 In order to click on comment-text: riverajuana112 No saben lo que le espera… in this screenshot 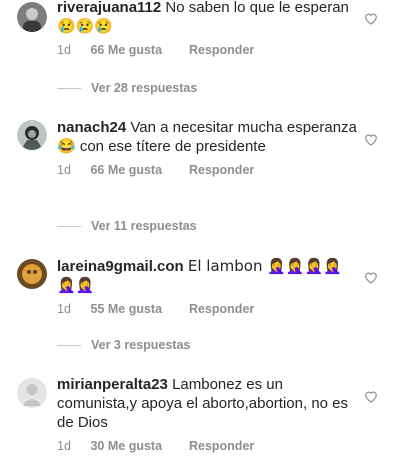, I will do `click(207, 18)`.